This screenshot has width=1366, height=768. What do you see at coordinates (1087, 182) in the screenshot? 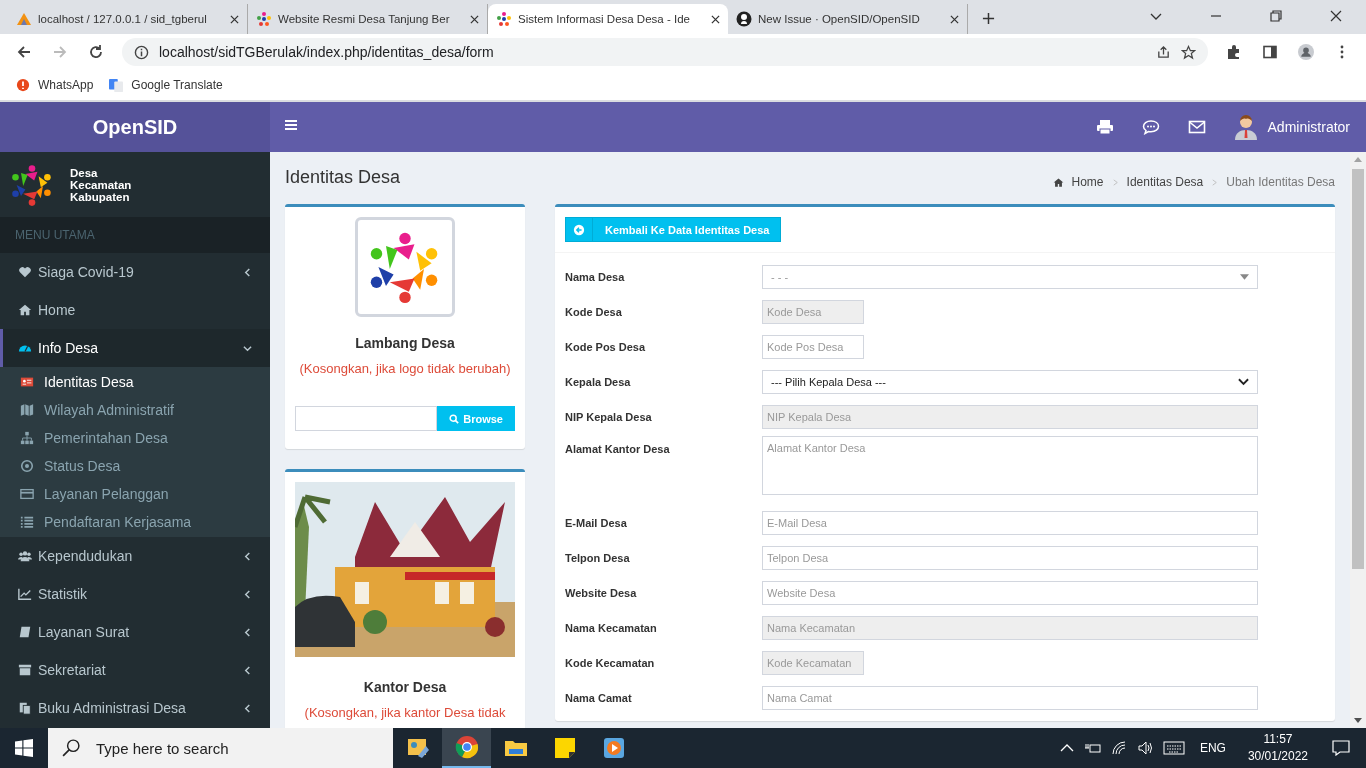
I see `breadcrumb-link: Home` at bounding box center [1087, 182].